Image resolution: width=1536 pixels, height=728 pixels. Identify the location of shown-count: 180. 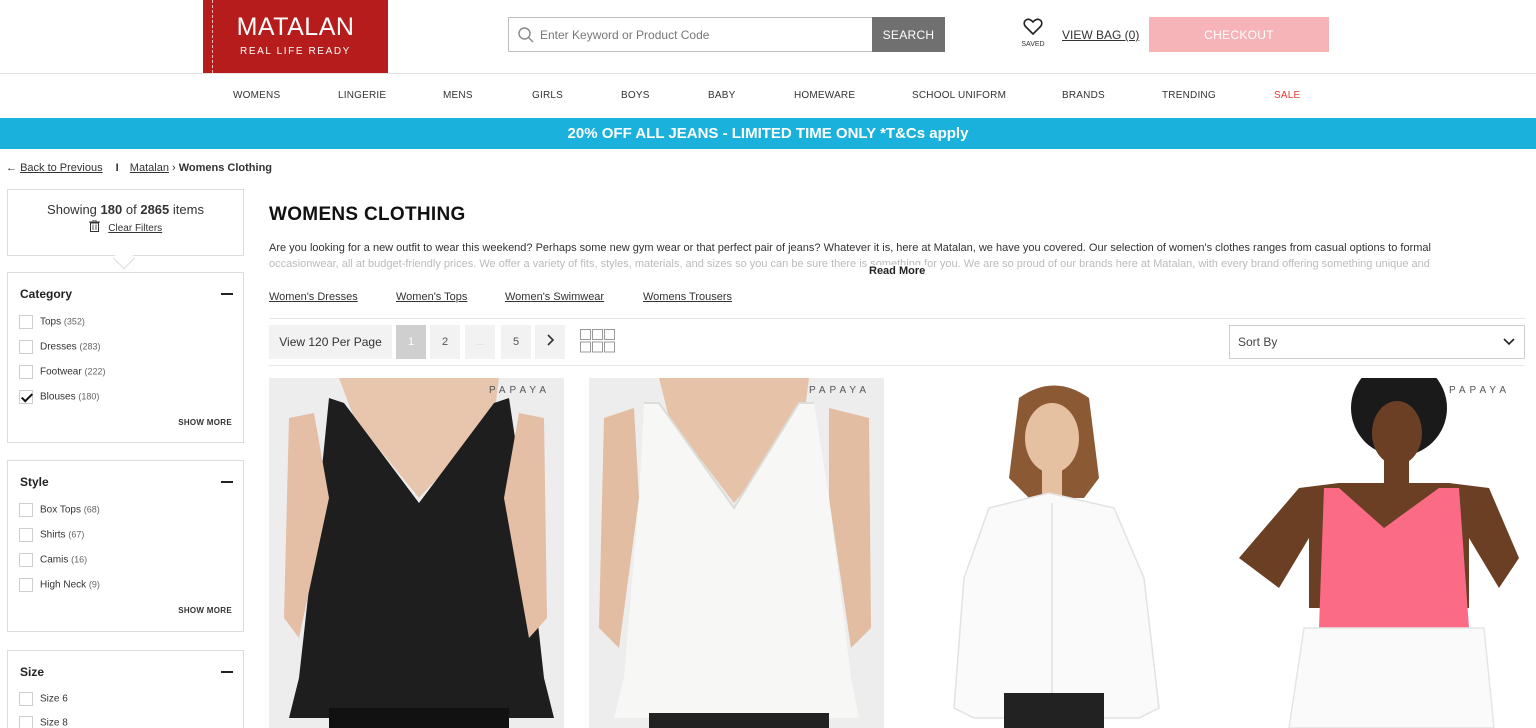
(111, 209).